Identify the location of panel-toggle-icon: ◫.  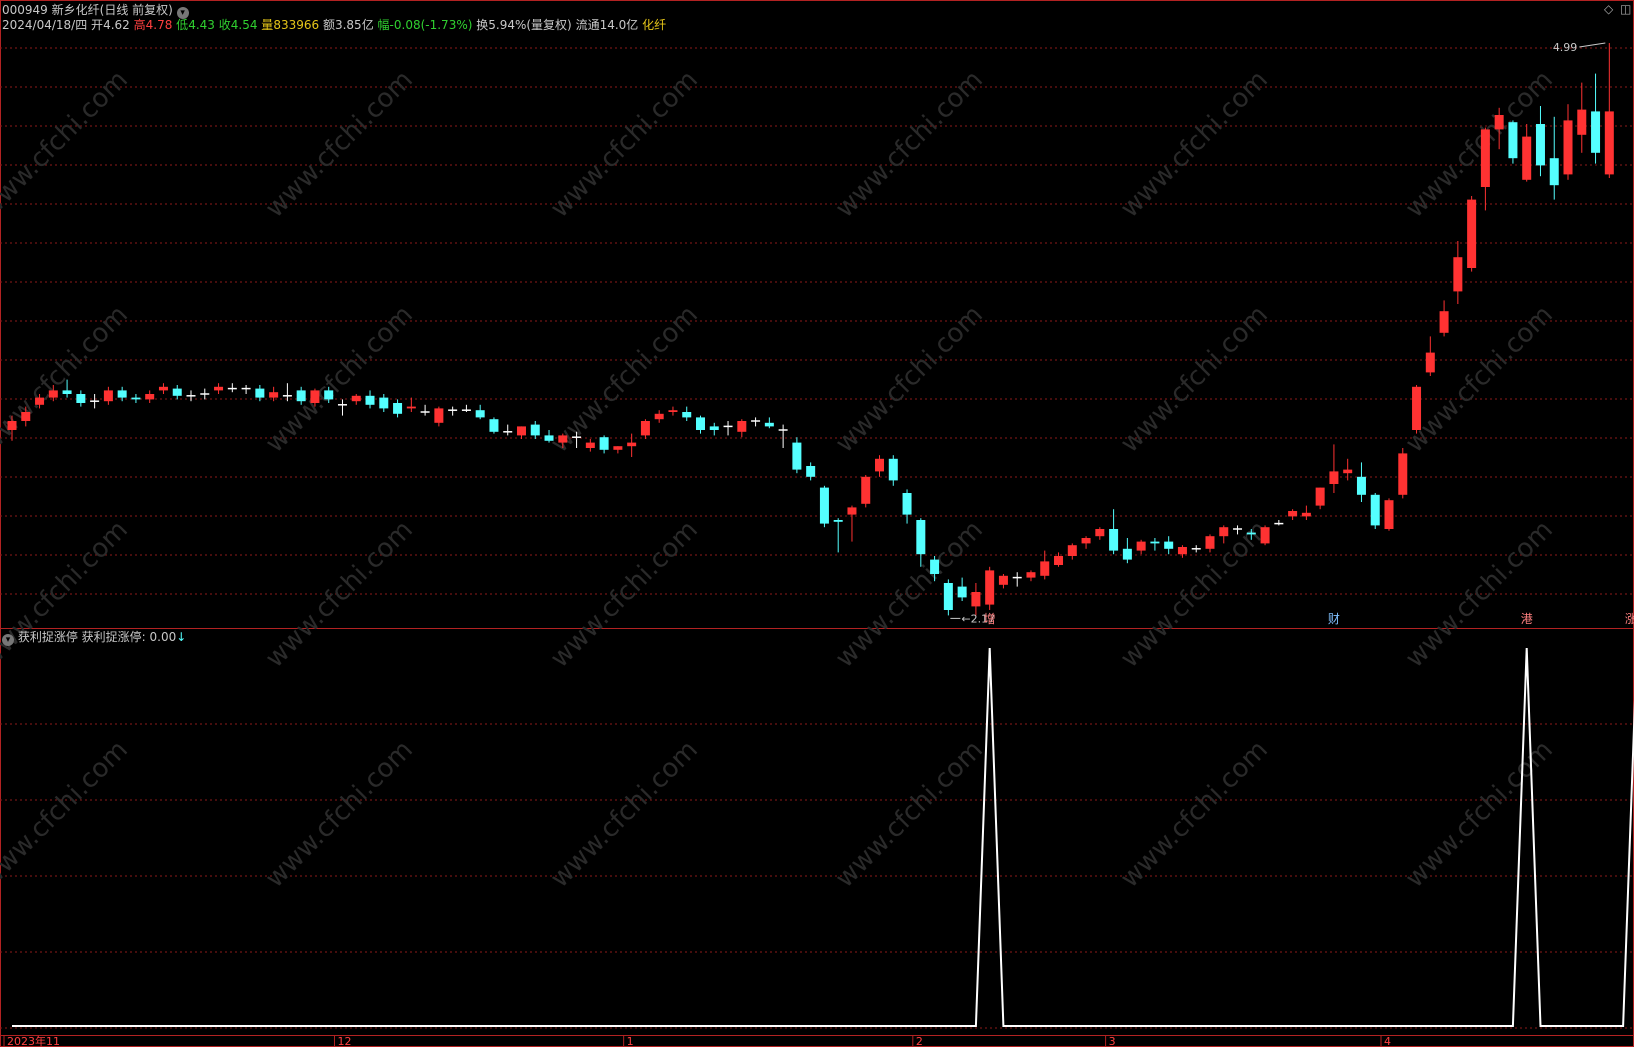
(1625, 9).